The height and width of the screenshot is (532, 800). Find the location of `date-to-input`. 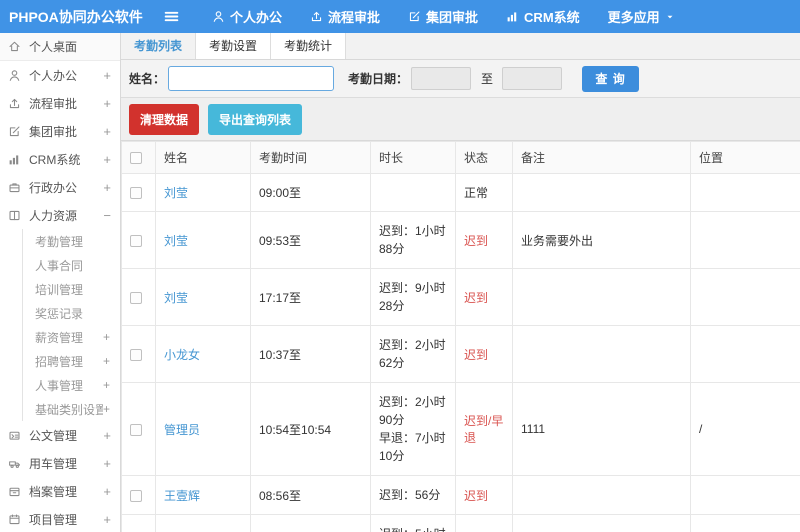

date-to-input is located at coordinates (532, 78).